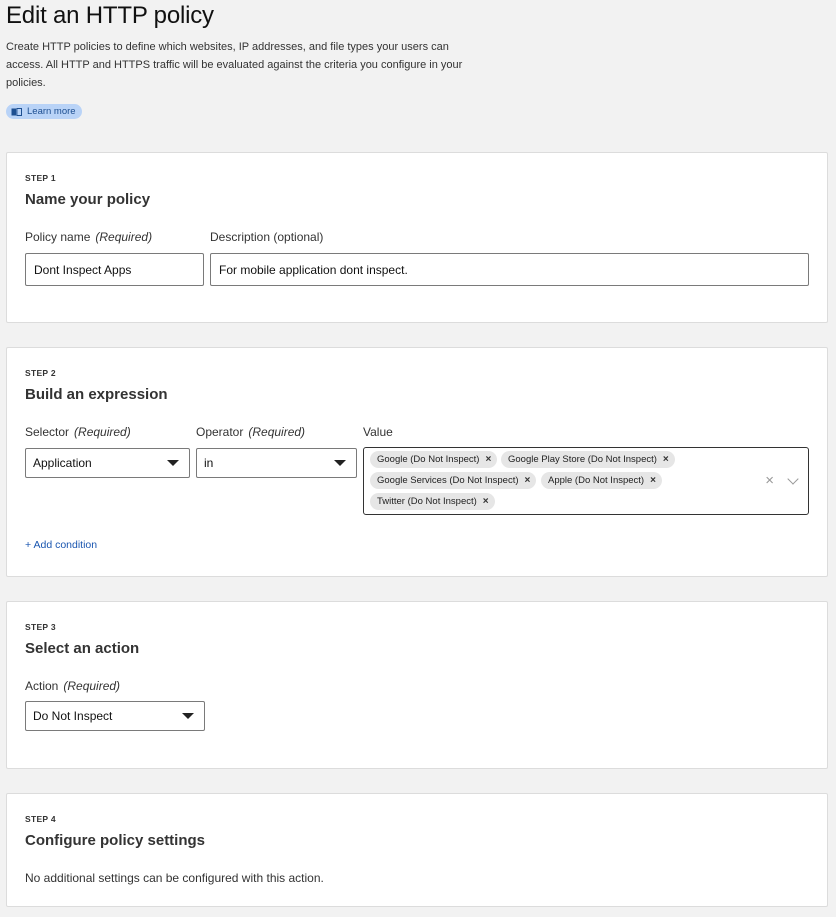 The image size is (836, 917). Describe the element at coordinates (276, 463) in the screenshot. I see `operator-dropdown: in` at that location.